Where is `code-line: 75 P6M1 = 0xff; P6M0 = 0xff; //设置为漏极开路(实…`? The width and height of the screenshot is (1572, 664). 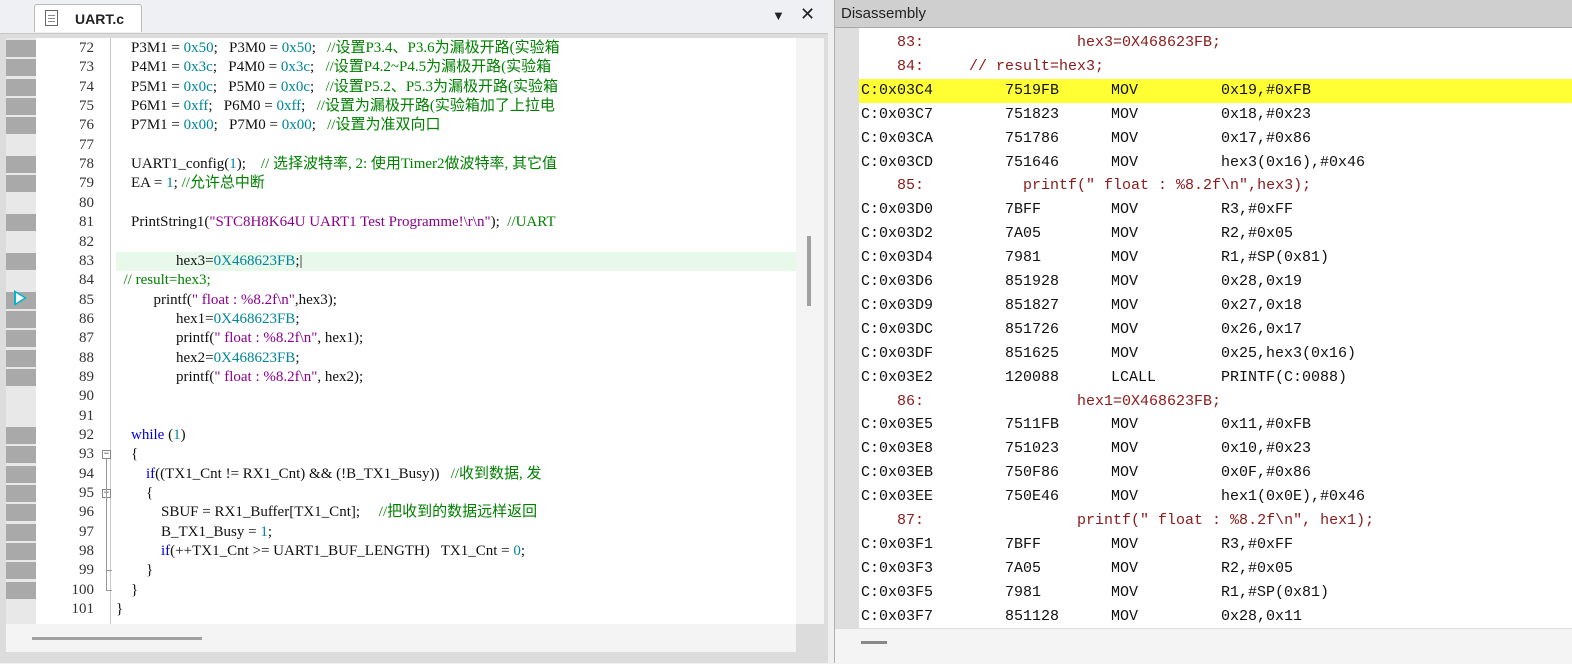
code-line: 75 P6M1 = 0xff; P6M0 = 0xff; //设置为漏极开路(实… is located at coordinates (401, 106).